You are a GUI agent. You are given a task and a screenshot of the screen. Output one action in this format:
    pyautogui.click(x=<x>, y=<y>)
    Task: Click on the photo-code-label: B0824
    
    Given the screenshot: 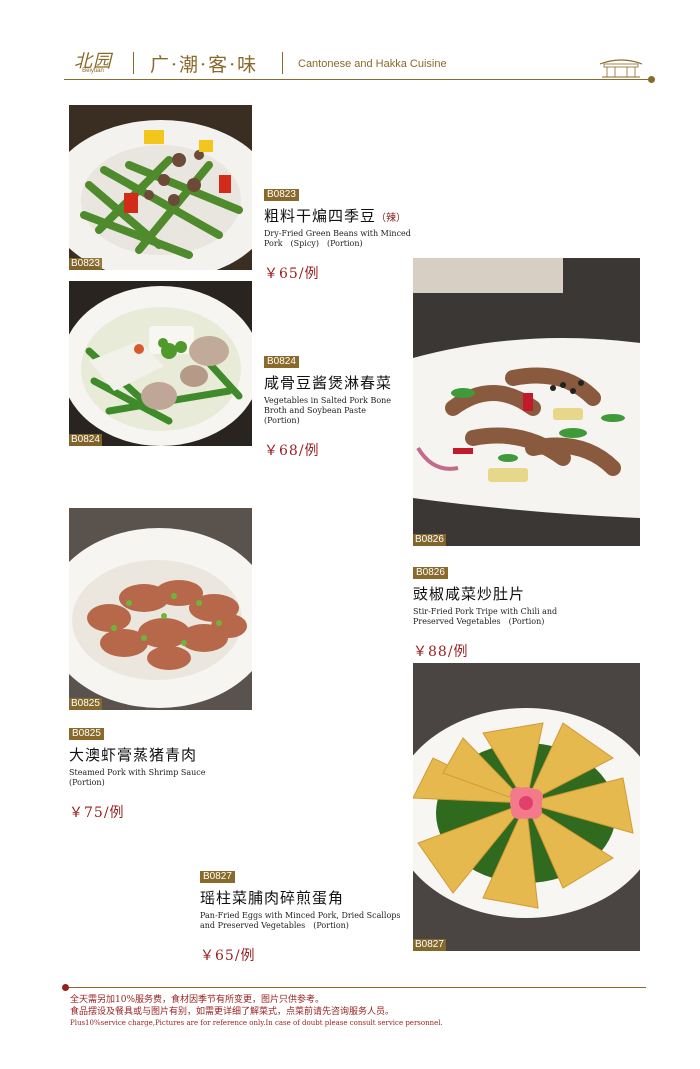 What is the action you would take?
    pyautogui.click(x=85, y=440)
    